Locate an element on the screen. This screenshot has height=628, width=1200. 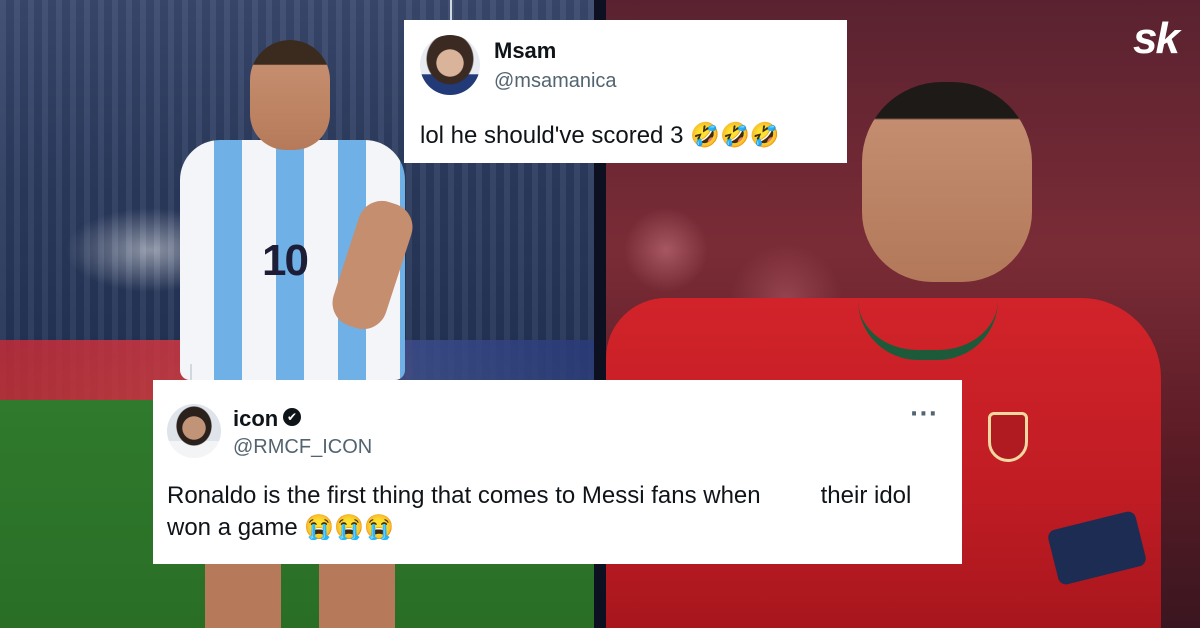
shirt-number: 10 is located at coordinates (285, 260).